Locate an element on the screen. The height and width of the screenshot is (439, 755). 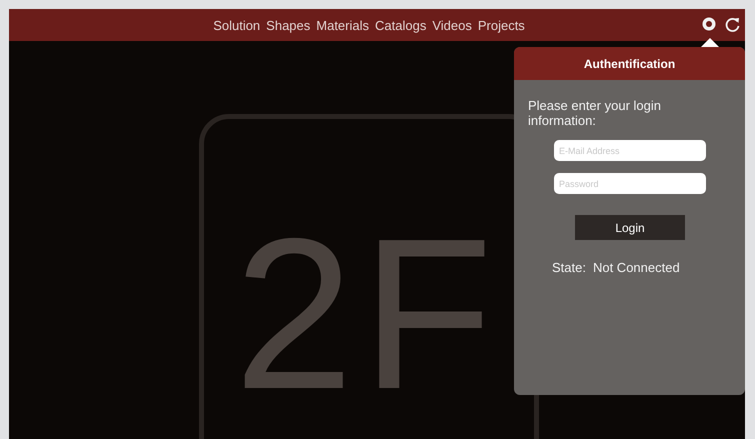
nav-link: Shapes is located at coordinates (288, 25).